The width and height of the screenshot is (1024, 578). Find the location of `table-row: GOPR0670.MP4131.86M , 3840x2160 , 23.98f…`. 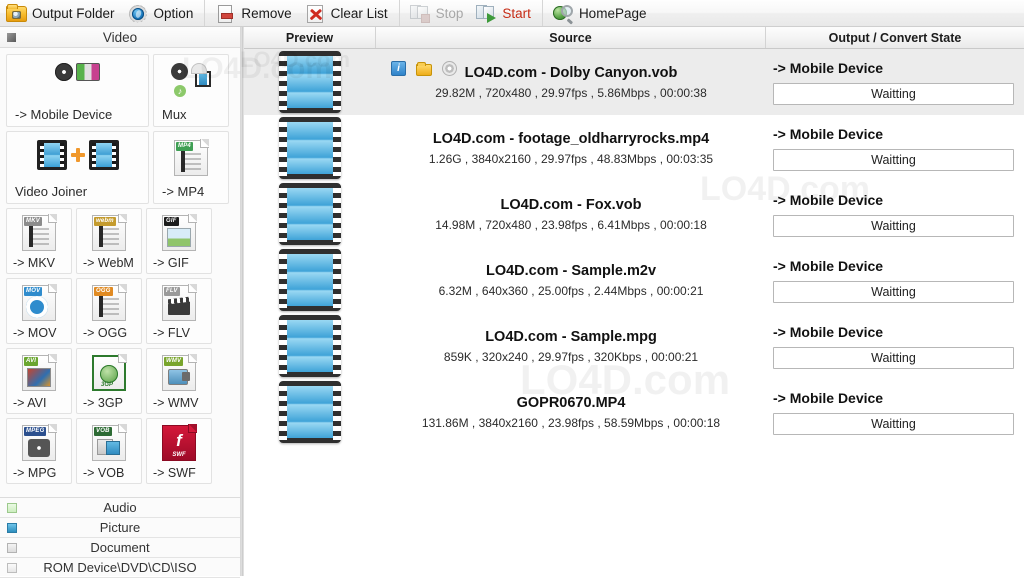

table-row: GOPR0670.MP4131.86M , 3840x2160 , 23.98f… is located at coordinates (634, 412).